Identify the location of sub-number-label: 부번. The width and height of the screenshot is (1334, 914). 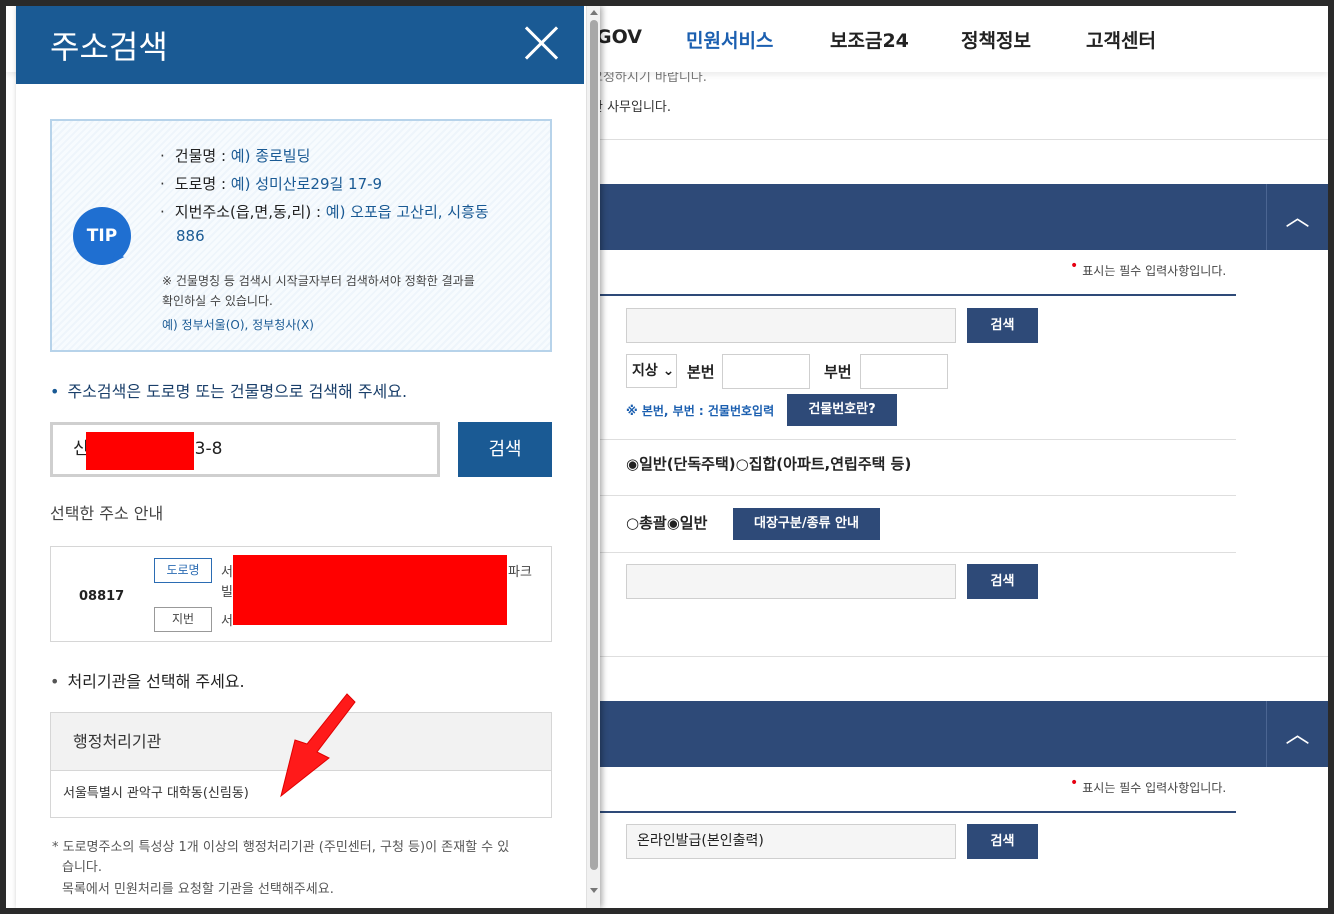
(838, 372).